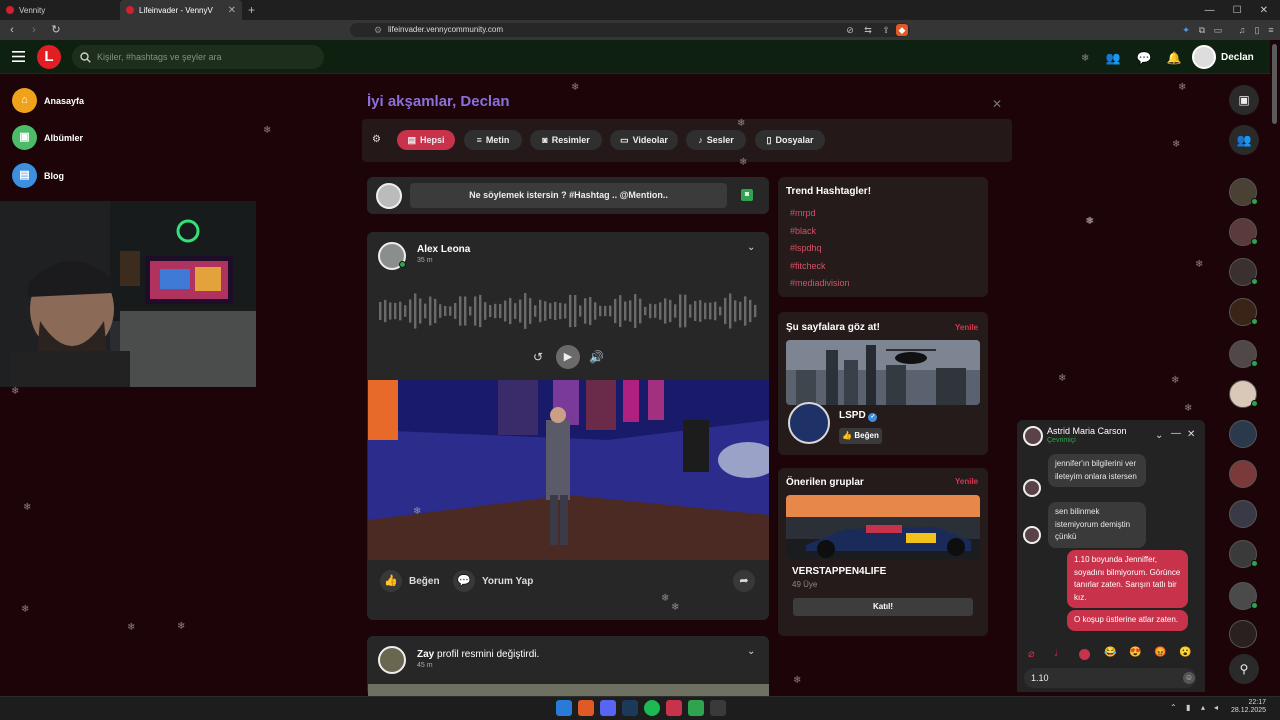  I want to click on volume-icon: 🔊, so click(596, 357).